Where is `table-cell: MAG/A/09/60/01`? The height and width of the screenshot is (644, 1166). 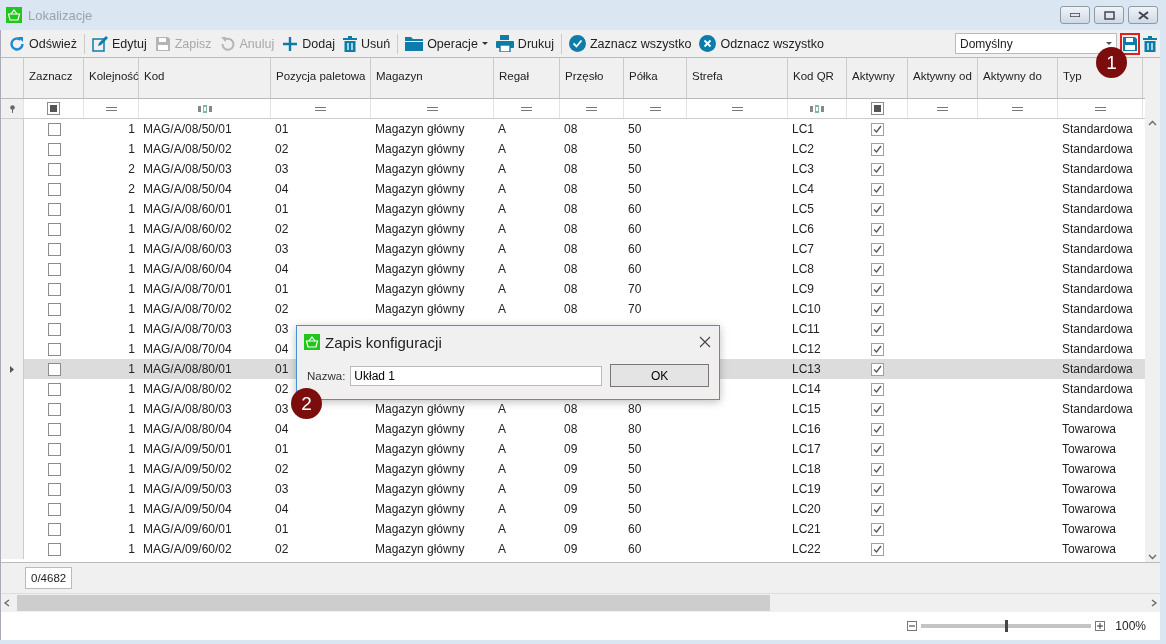 table-cell: MAG/A/09/60/01 is located at coordinates (187, 529).